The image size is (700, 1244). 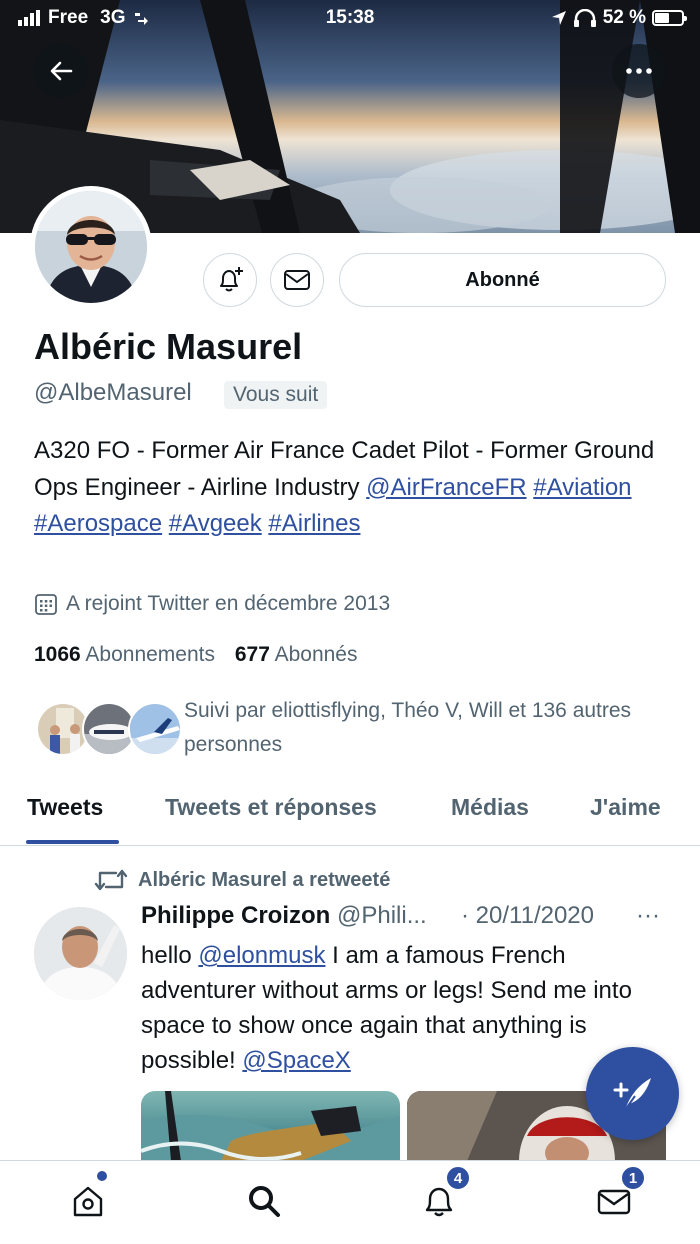 I want to click on home-new-dot, so click(x=102, y=1176).